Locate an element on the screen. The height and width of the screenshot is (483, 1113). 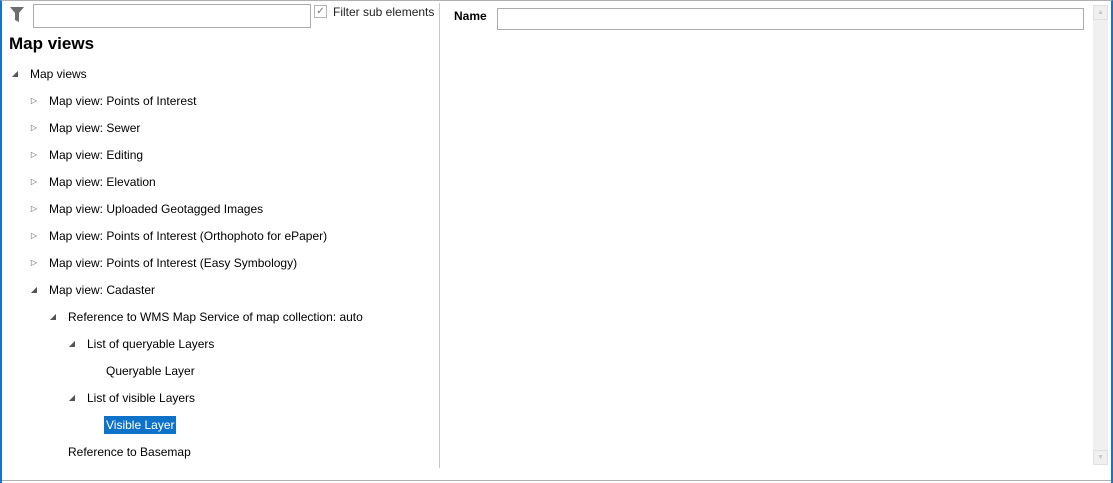
filter-sub-elements-checkbox: ✓ is located at coordinates (320, 11).